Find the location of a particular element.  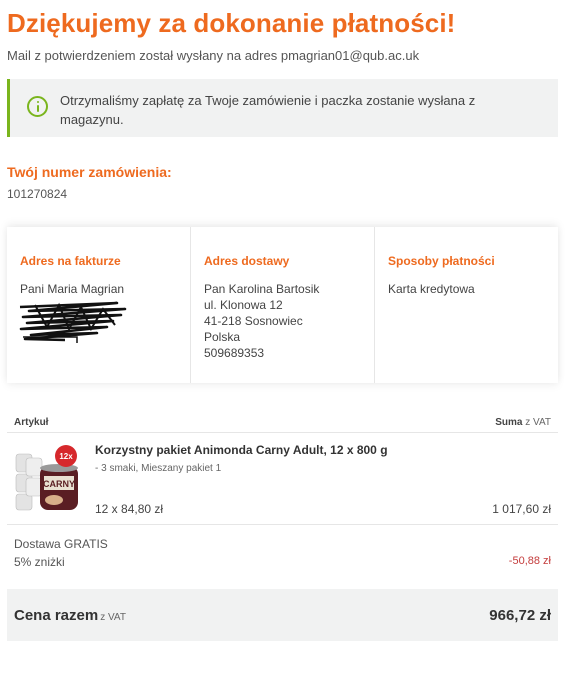

total-value: 966,72 zł is located at coordinates (520, 615).